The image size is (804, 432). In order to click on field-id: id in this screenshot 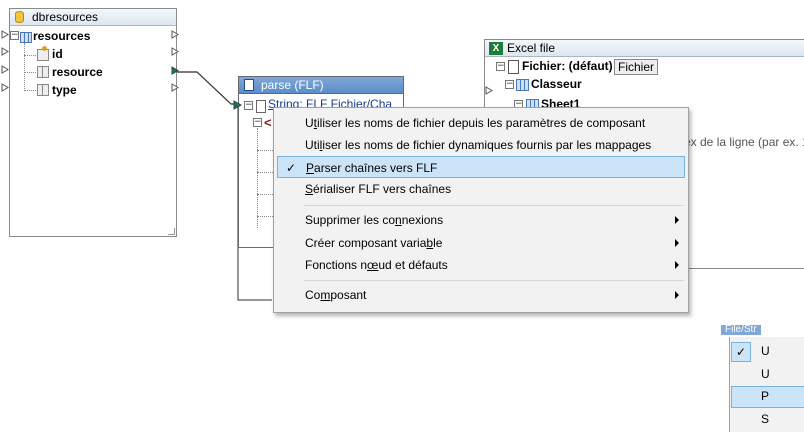, I will do `click(57, 54)`.